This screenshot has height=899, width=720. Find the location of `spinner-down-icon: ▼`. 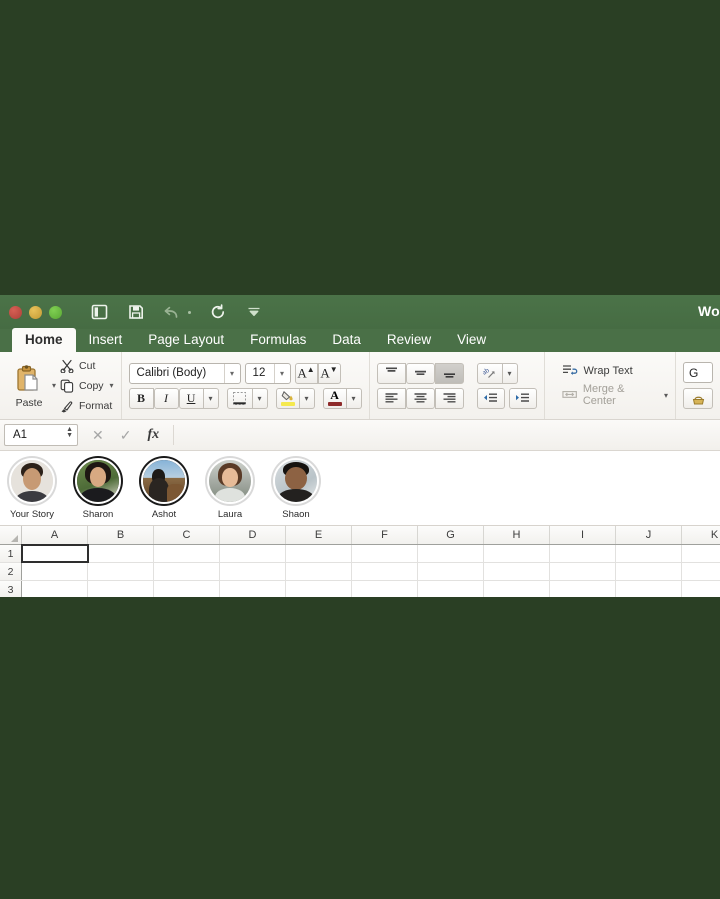

spinner-down-icon: ▼ is located at coordinates (69, 435).